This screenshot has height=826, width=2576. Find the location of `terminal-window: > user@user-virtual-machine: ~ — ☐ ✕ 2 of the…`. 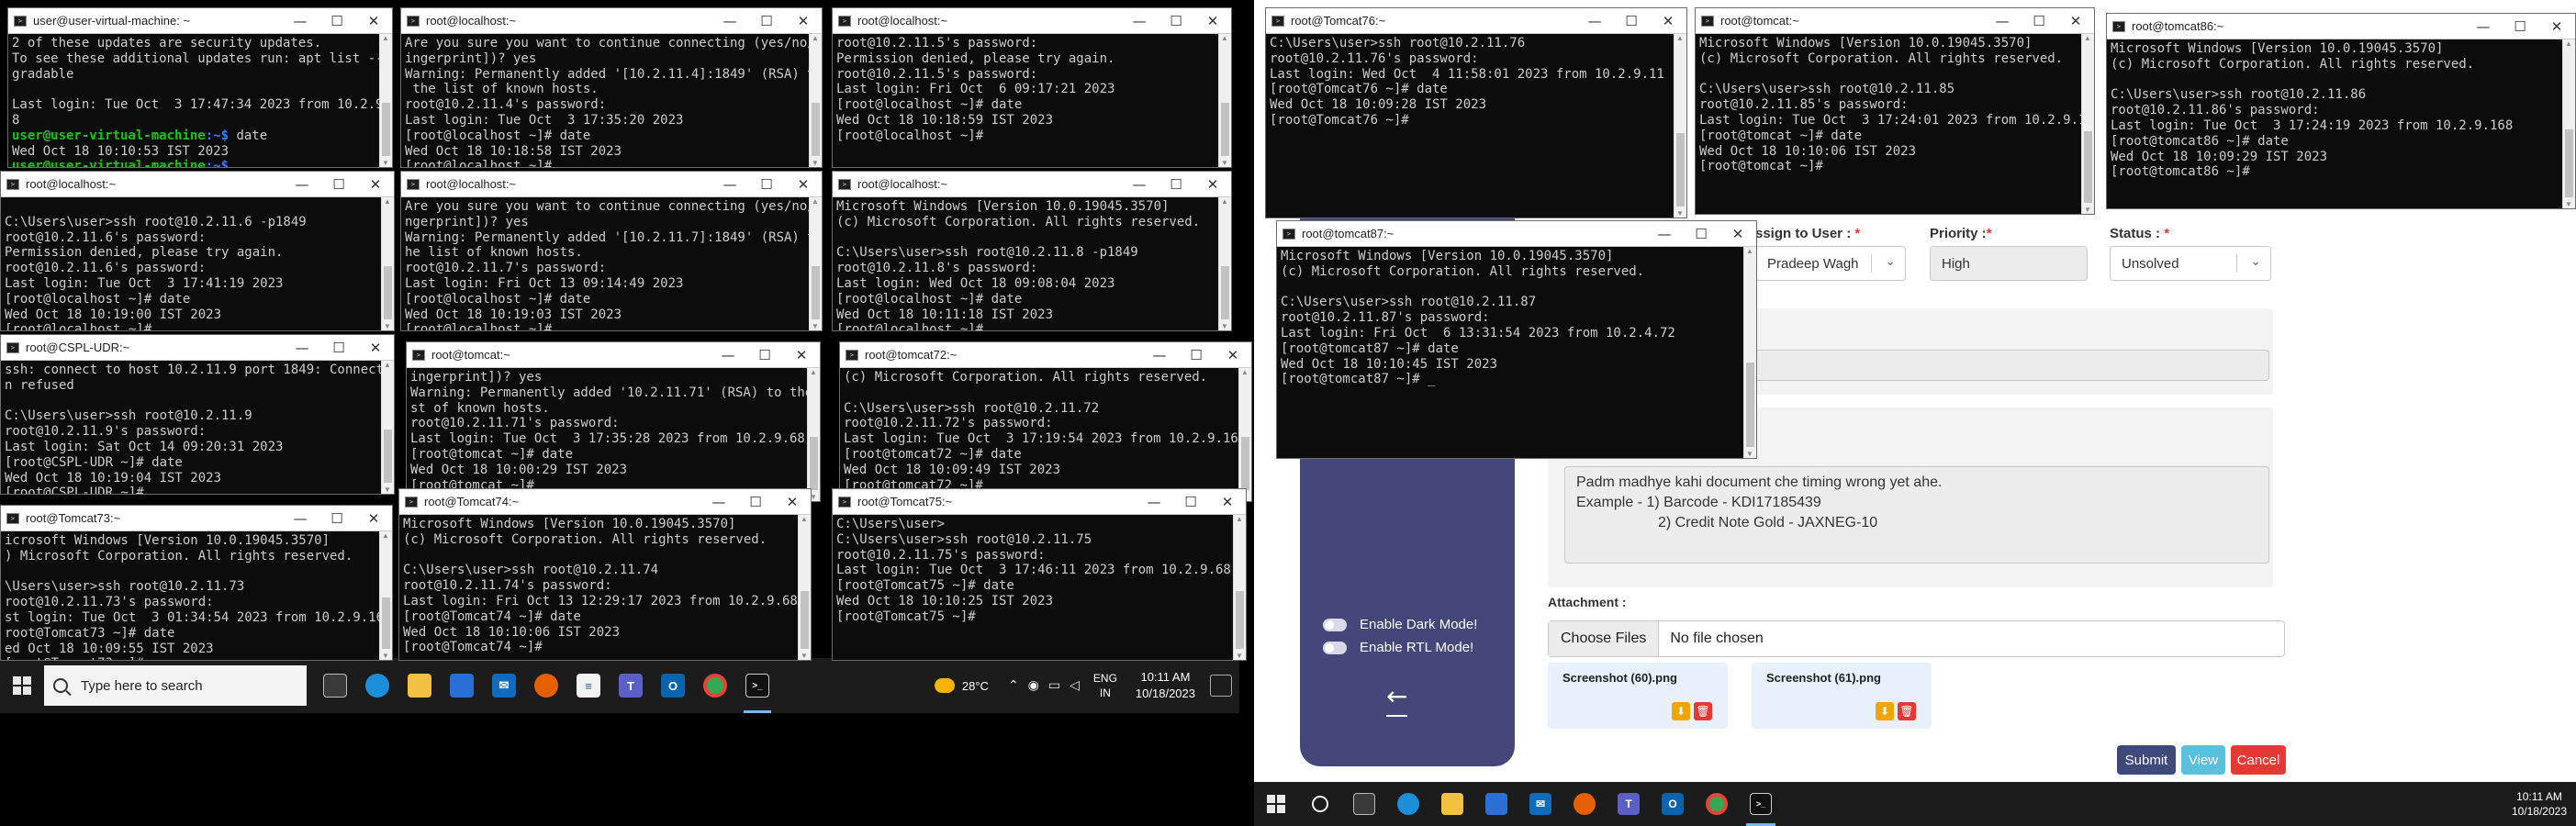

terminal-window: > user@user-virtual-machine: ~ — ☐ ✕ 2 of the… is located at coordinates (200, 87).